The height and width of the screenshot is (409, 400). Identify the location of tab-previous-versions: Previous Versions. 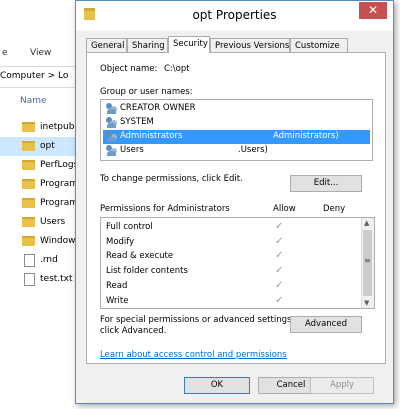
(250, 45).